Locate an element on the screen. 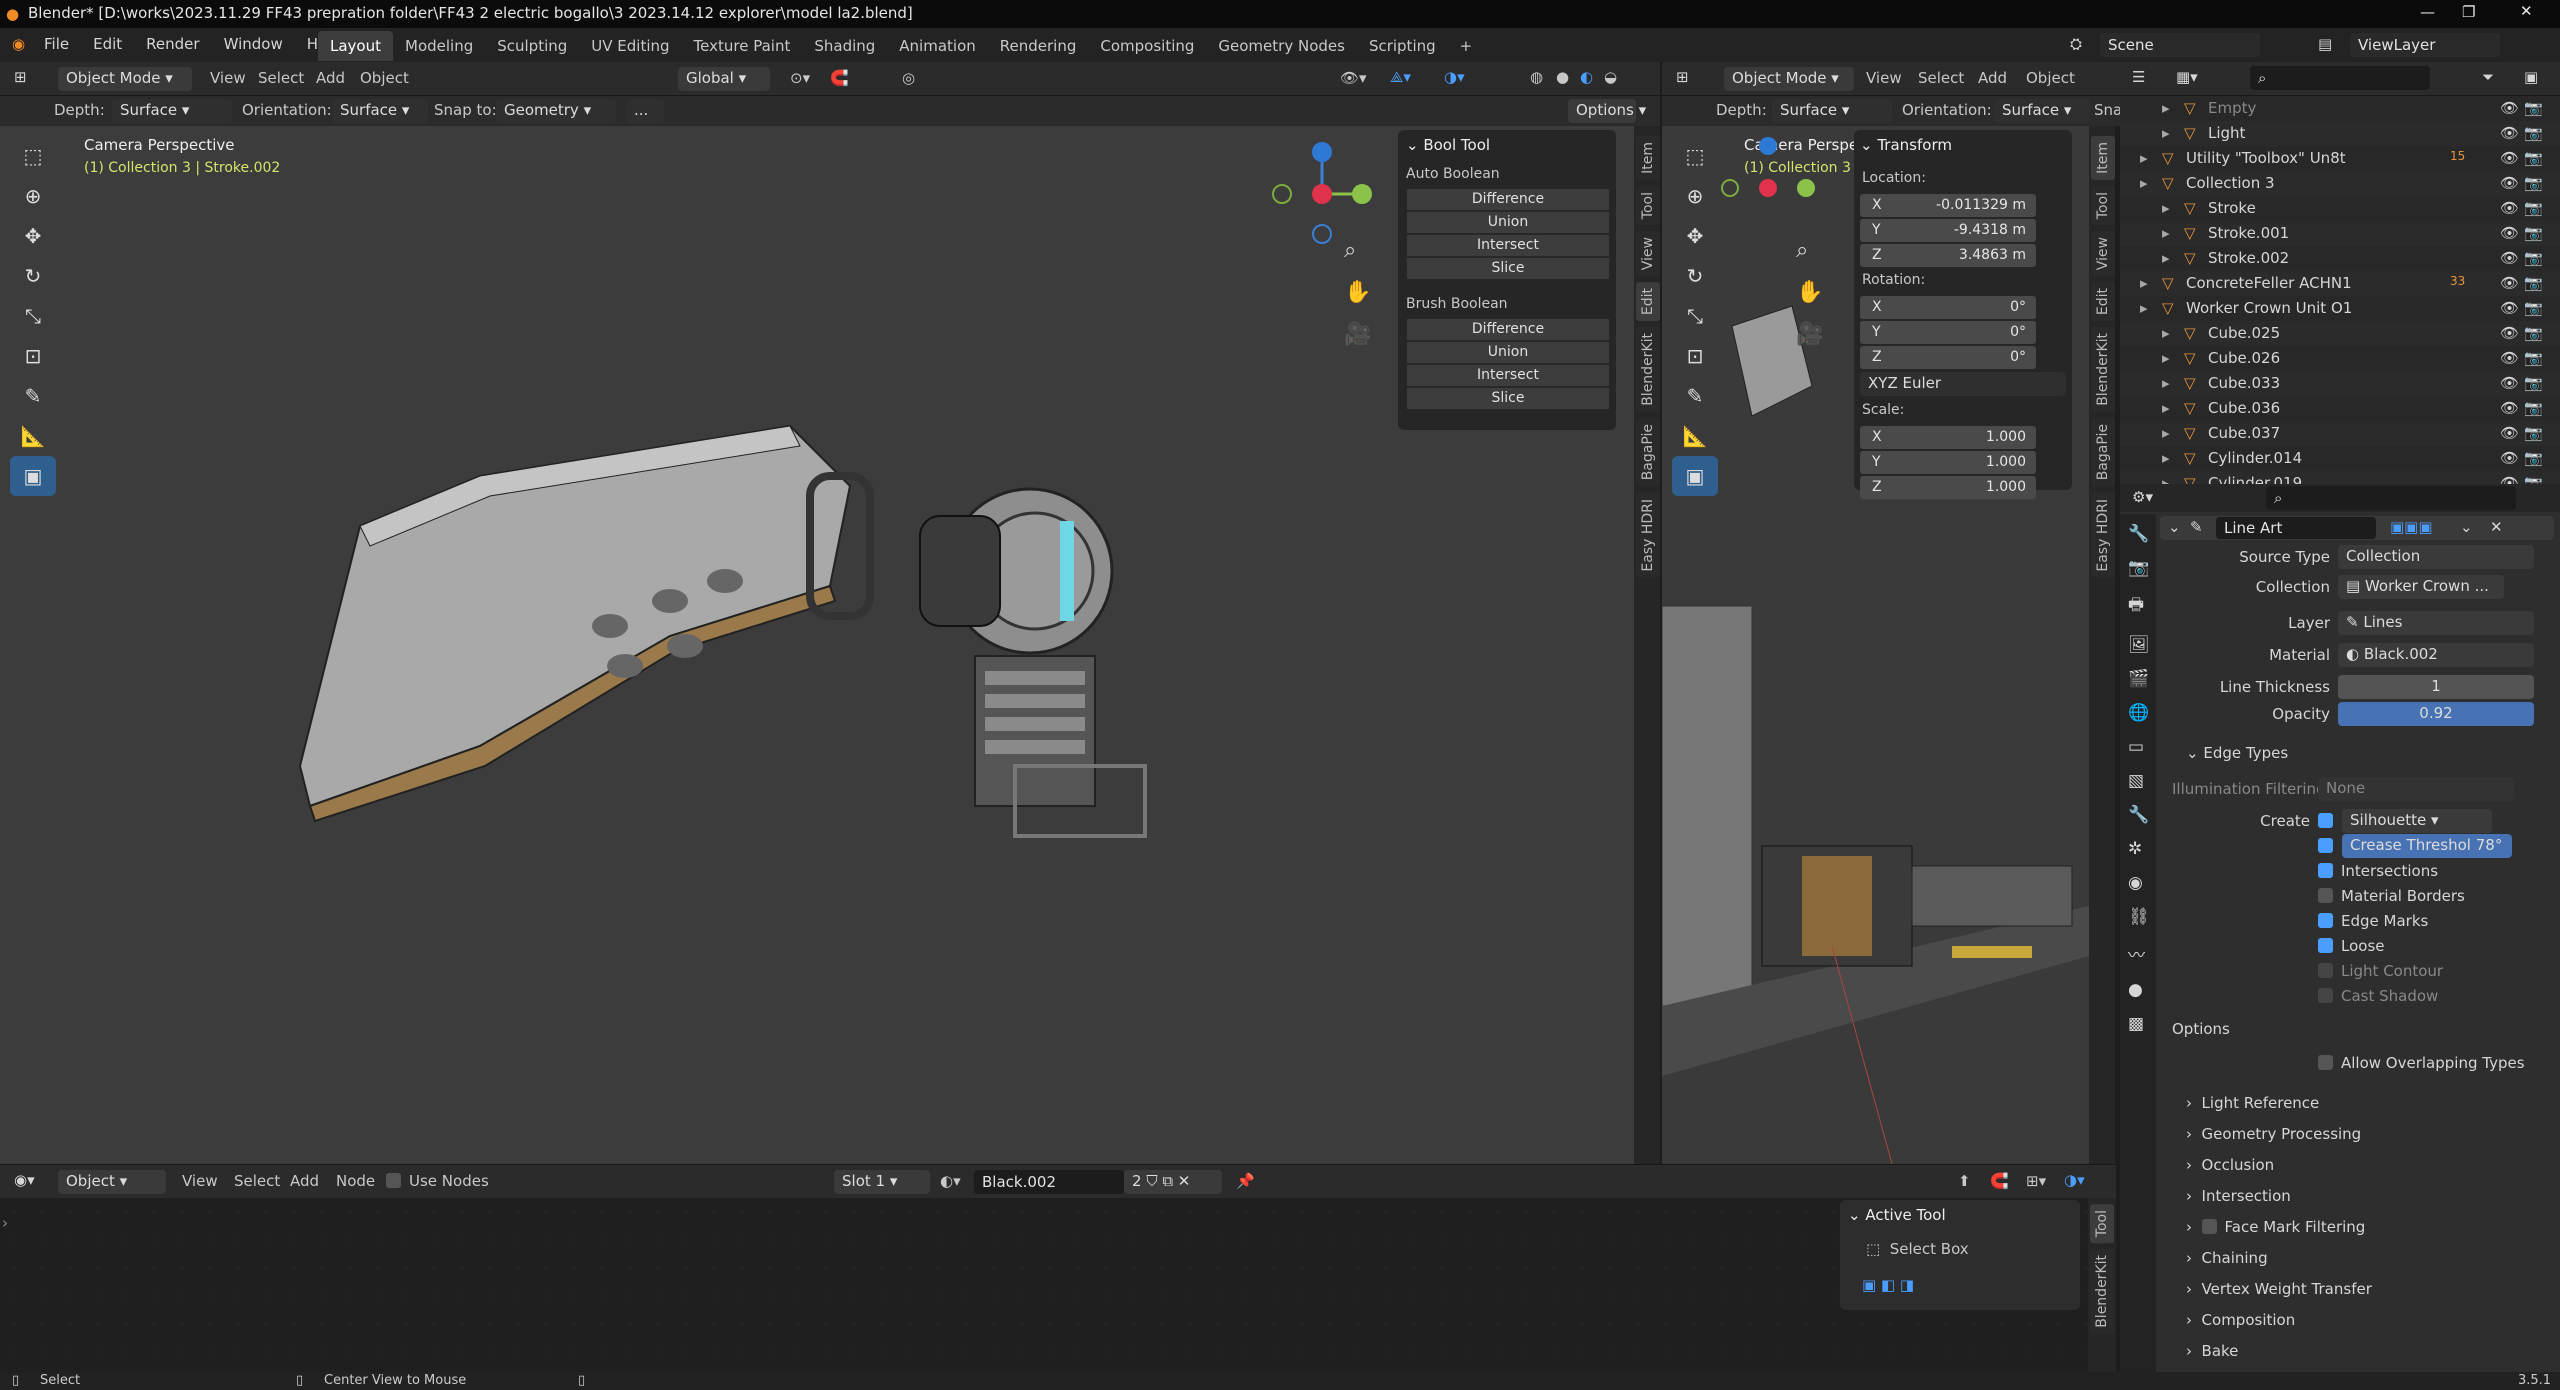 The height and width of the screenshot is (1390, 2560). world-tab-icon: 🌐 is located at coordinates (2138, 713).